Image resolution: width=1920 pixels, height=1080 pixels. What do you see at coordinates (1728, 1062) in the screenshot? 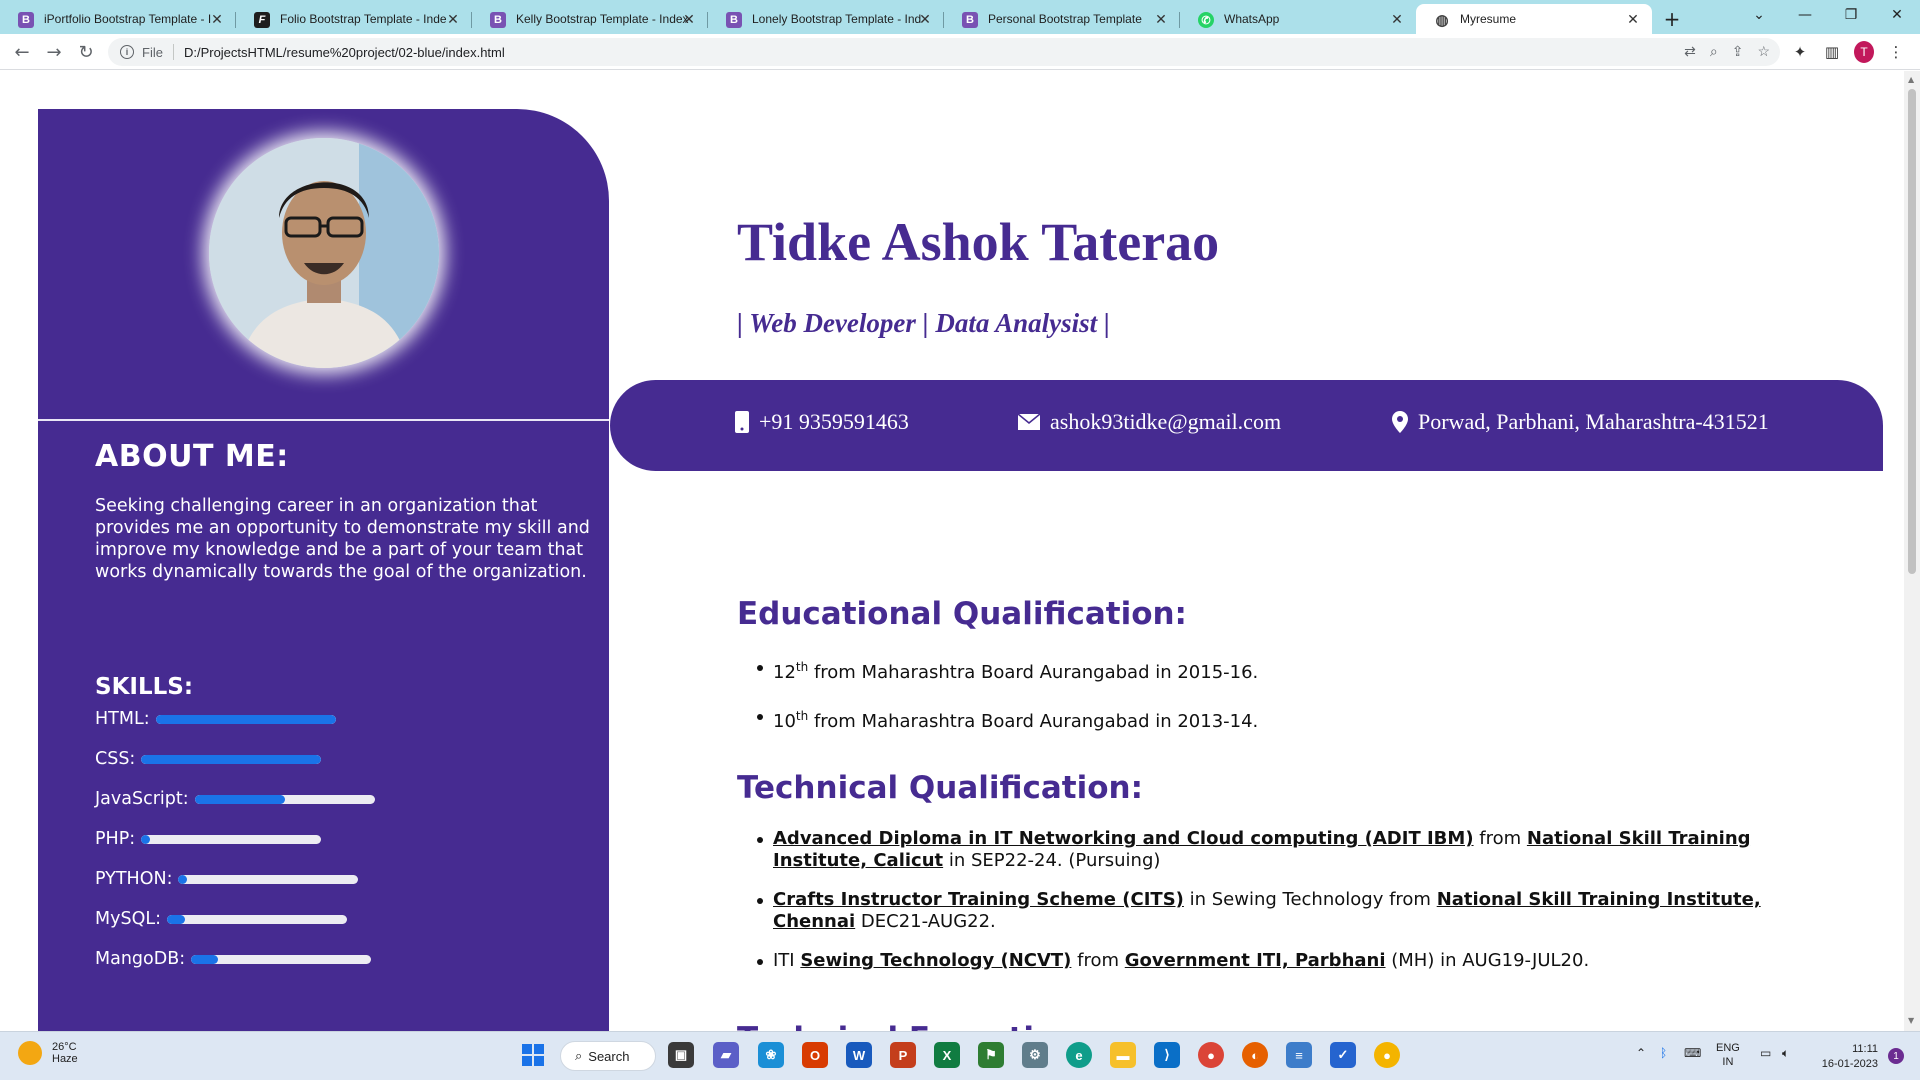
I see `language-bottom: IN` at bounding box center [1728, 1062].